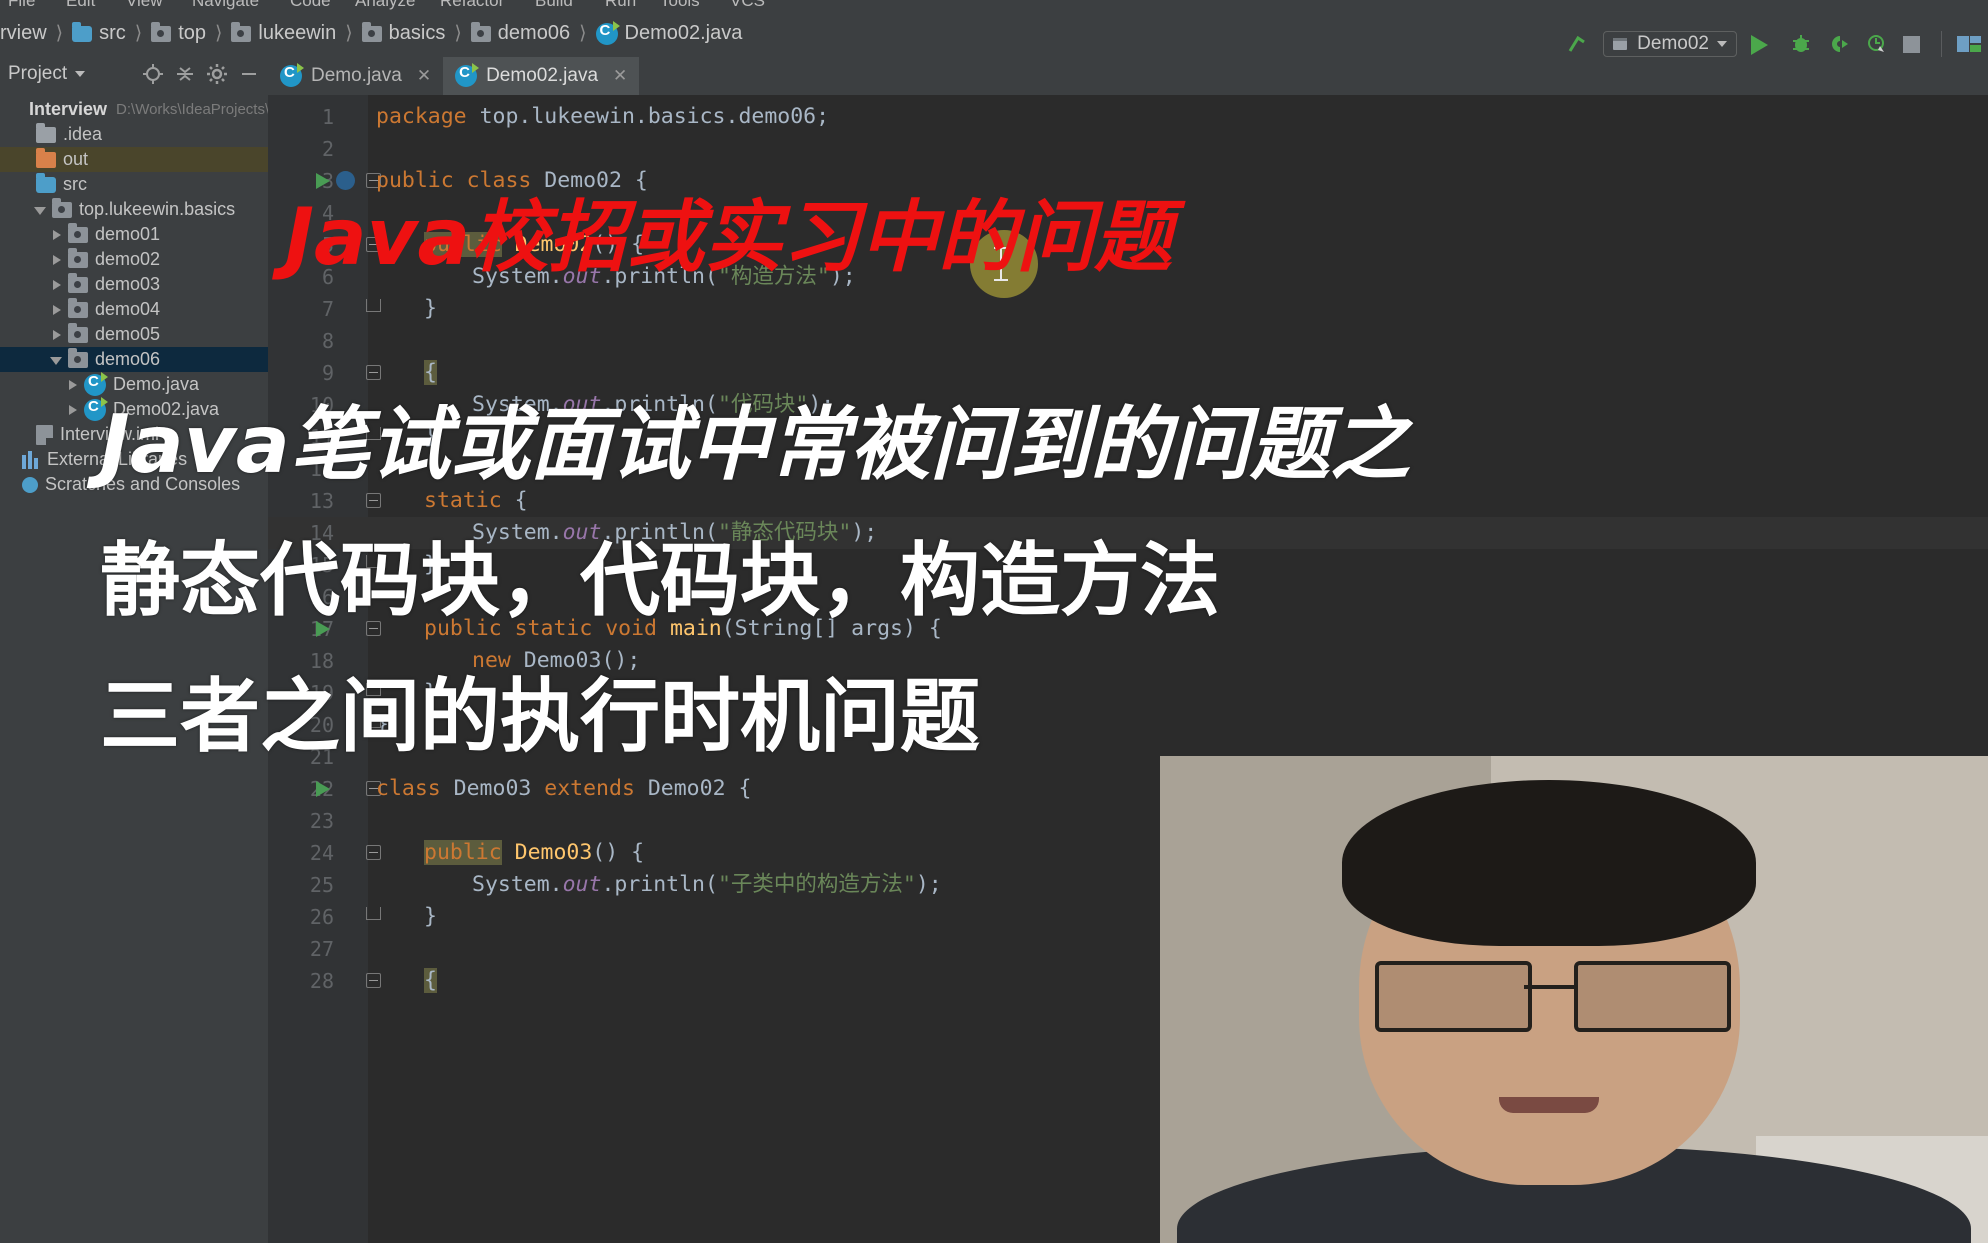 Image resolution: width=1988 pixels, height=1243 pixels. What do you see at coordinates (1801, 44) in the screenshot?
I see `debug-icon` at bounding box center [1801, 44].